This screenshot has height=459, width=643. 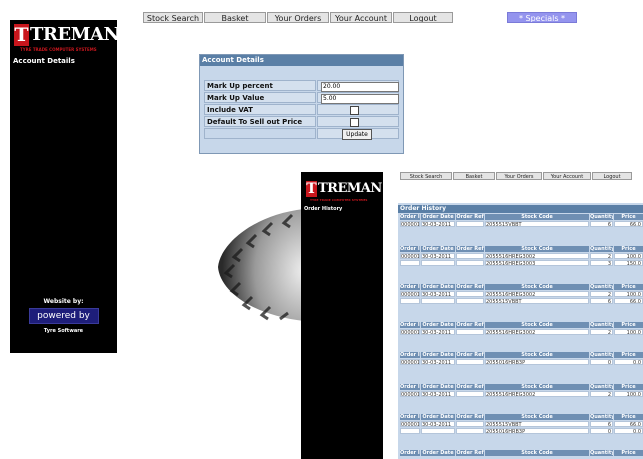 I want to click on order-id-cell: 00000183, so click(x=410, y=332).